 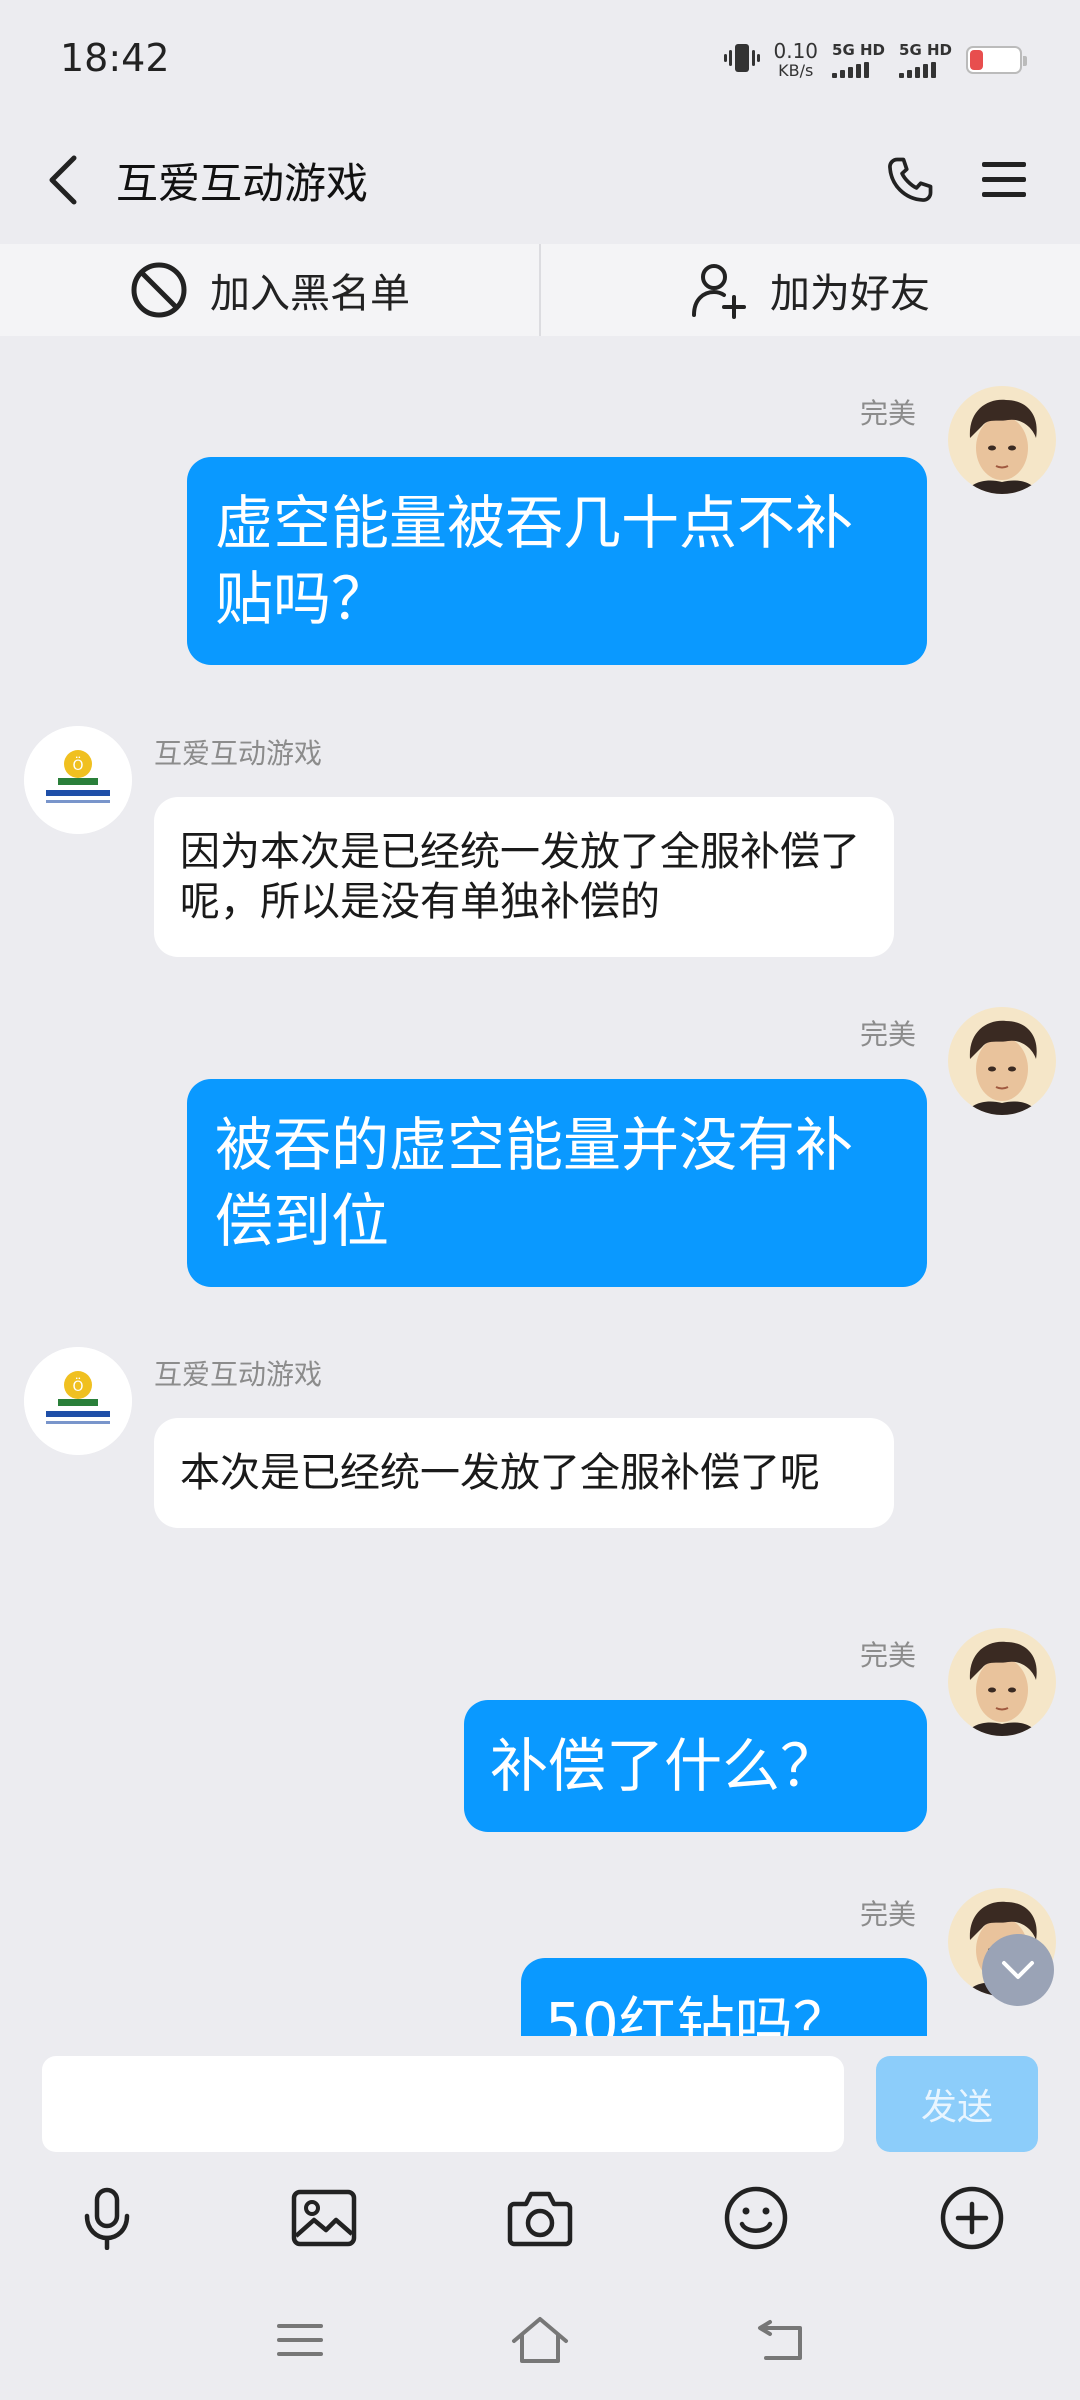 I want to click on battery-icon: 9, so click(x=996, y=60).